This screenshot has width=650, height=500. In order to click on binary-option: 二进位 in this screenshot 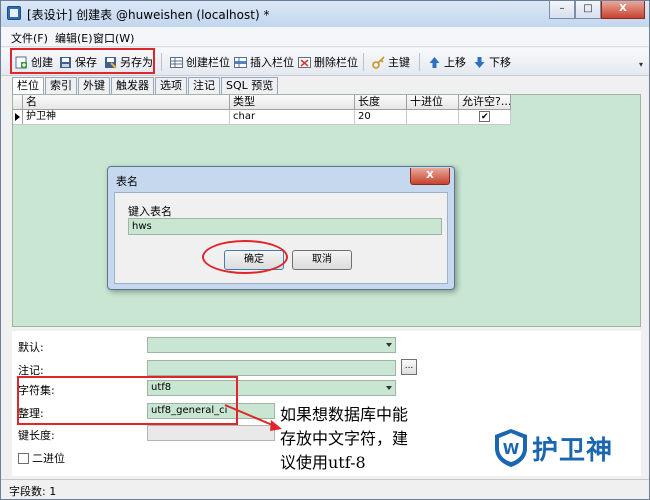, I will do `click(41, 458)`.